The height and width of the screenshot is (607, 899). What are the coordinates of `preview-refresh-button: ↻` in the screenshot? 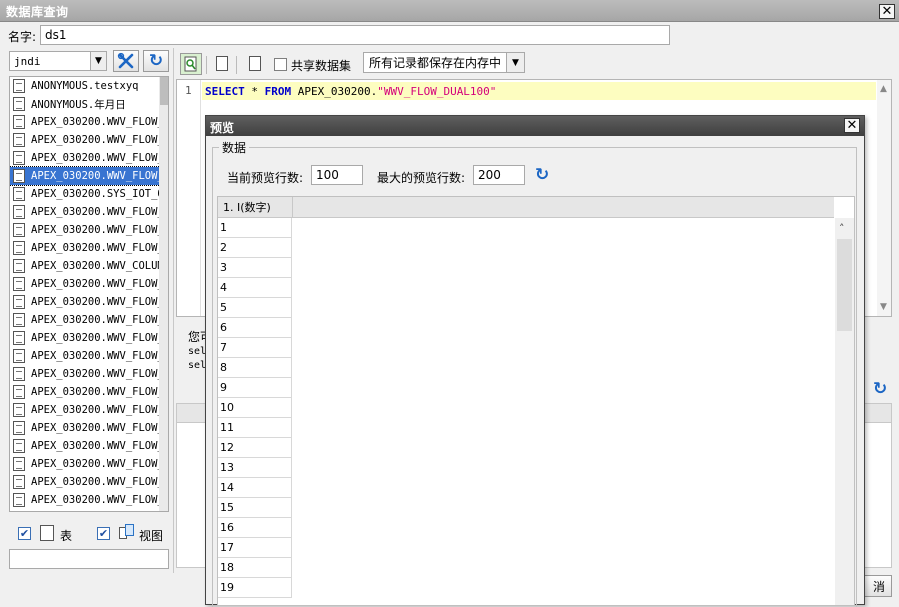 It's located at (542, 175).